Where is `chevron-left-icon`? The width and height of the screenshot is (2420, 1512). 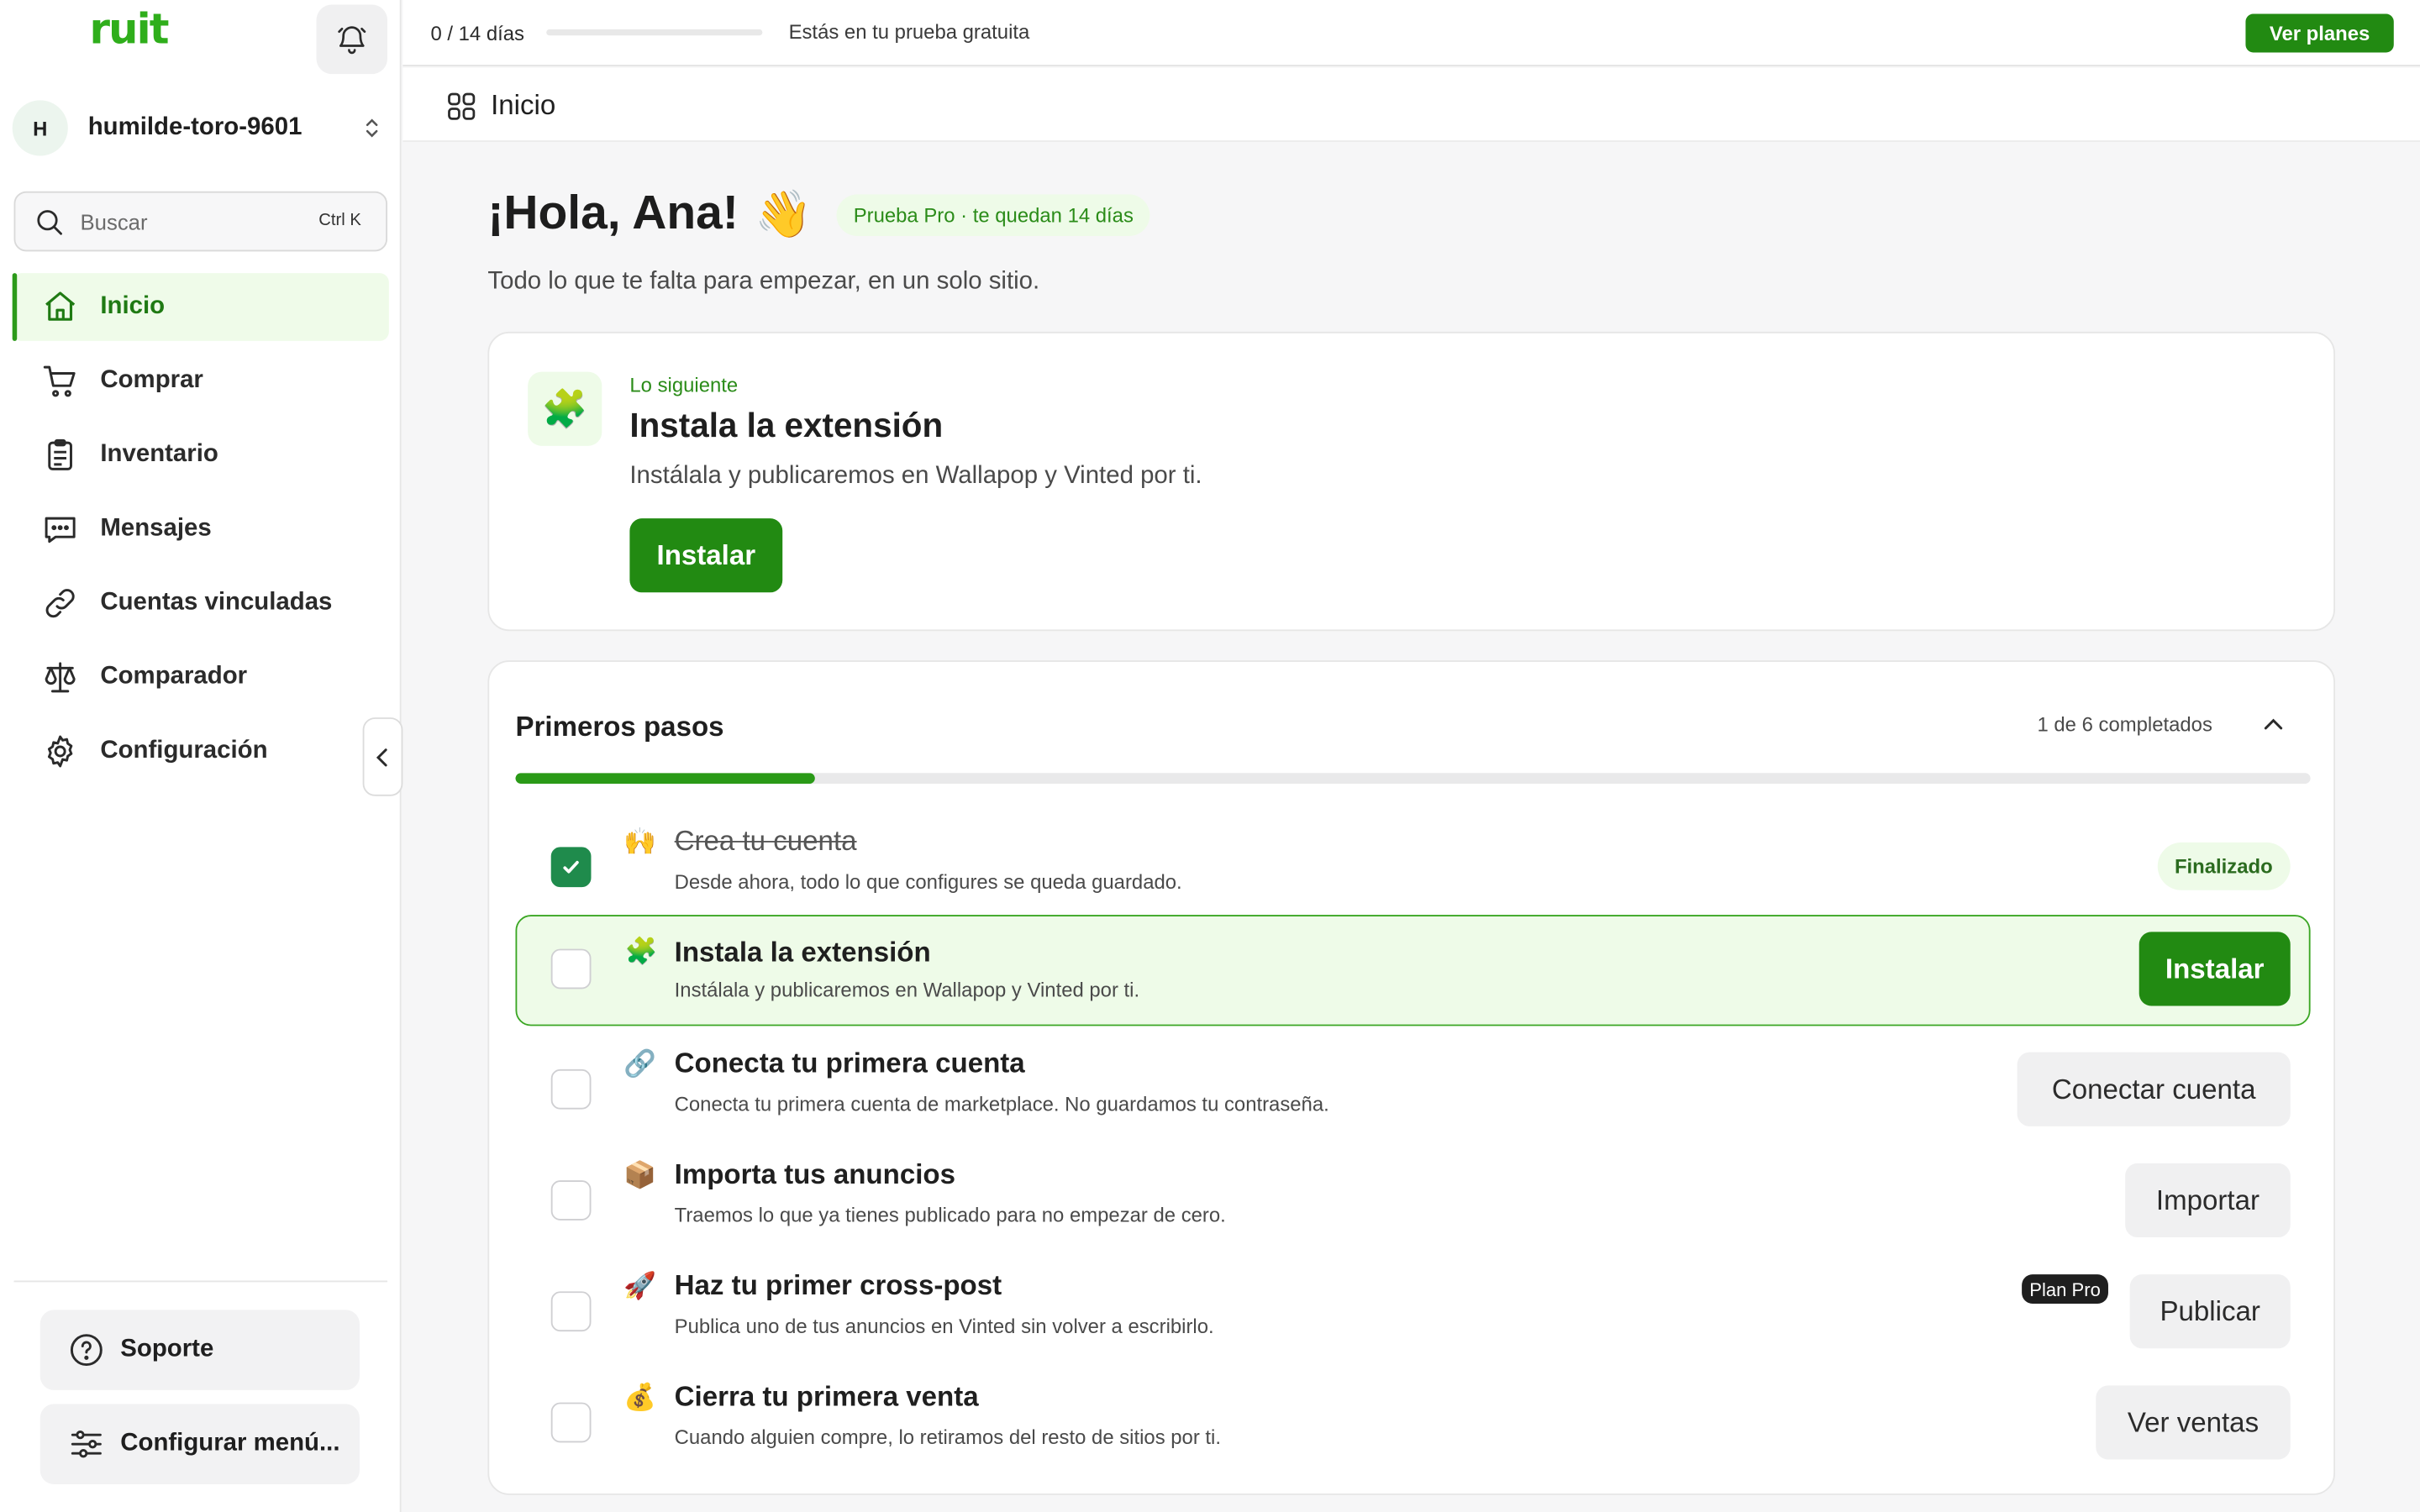
chevron-left-icon is located at coordinates (382, 757).